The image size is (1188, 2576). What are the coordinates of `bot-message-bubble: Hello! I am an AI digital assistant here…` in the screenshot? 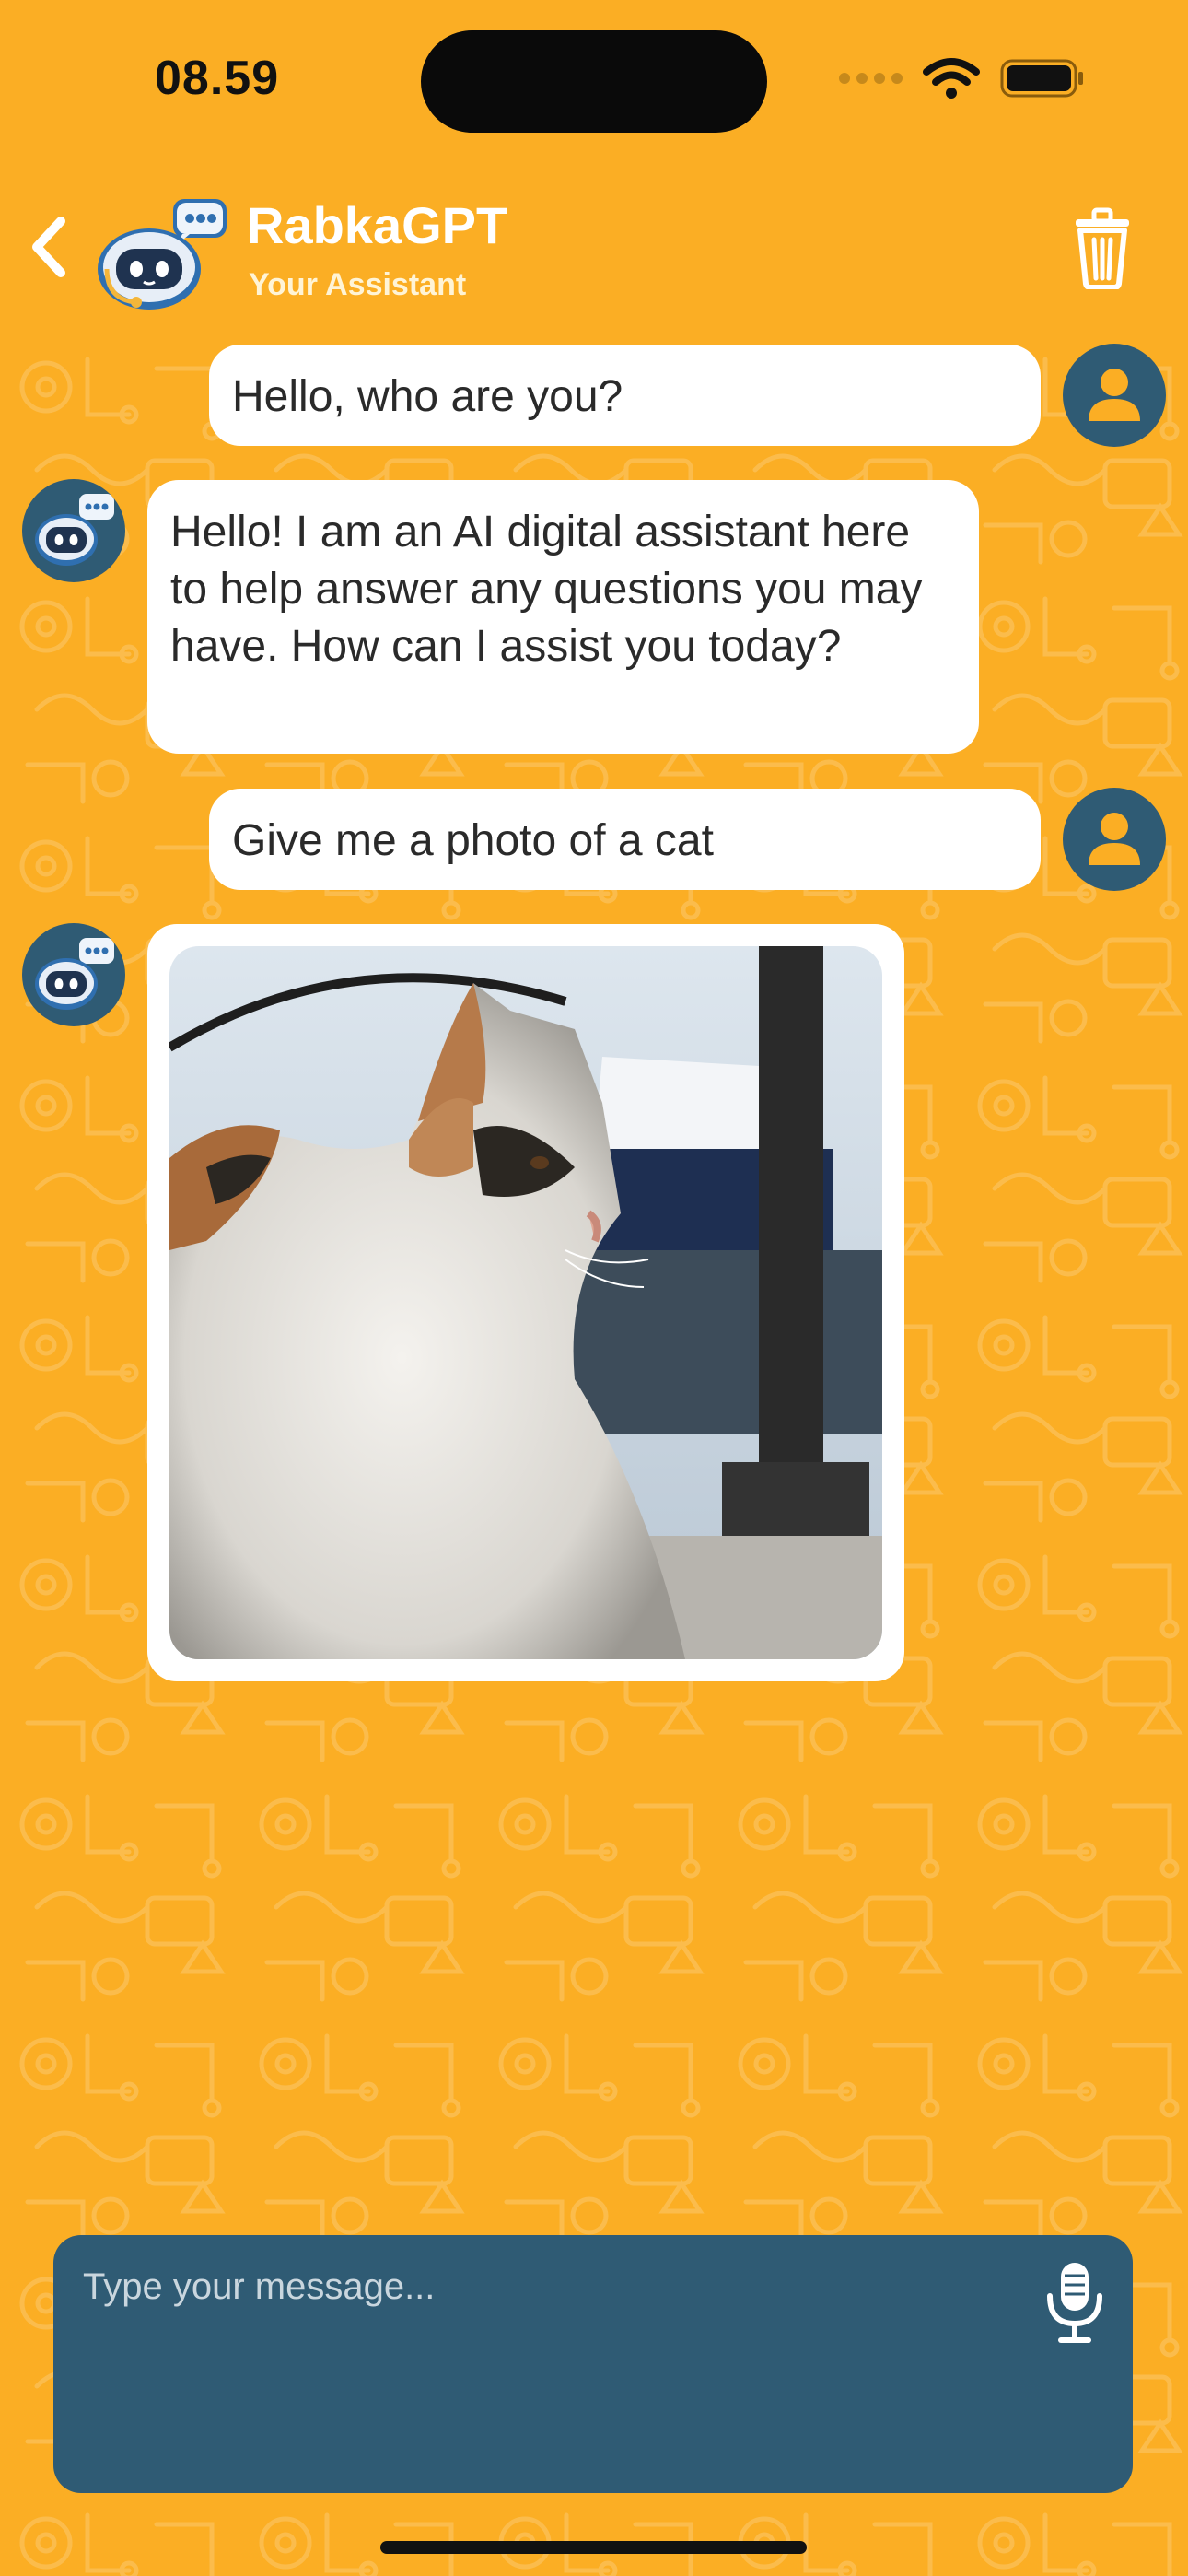 It's located at (563, 617).